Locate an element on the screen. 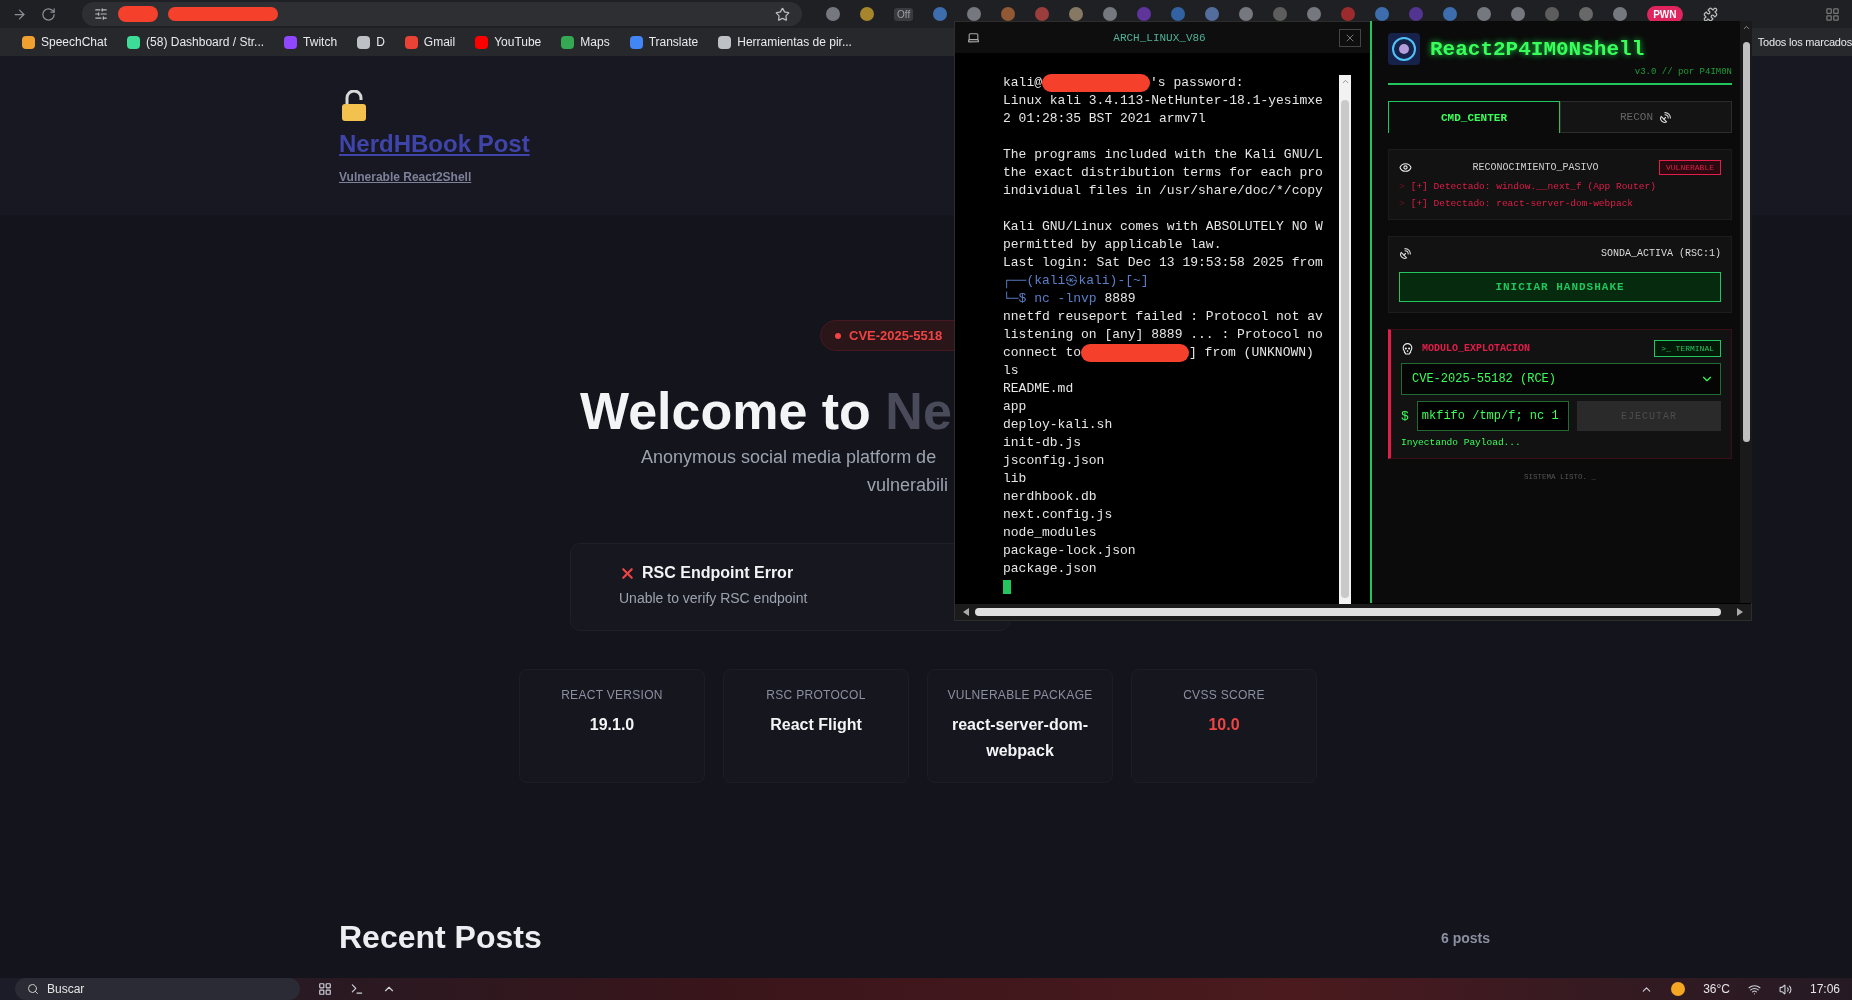  terminal-button: >_ TERMINAL is located at coordinates (1687, 348).